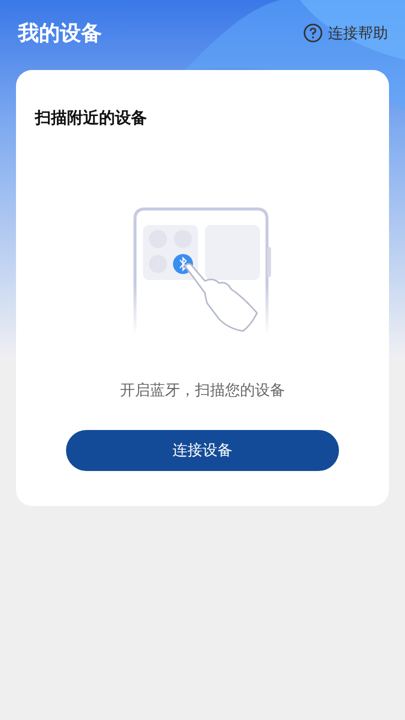 This screenshot has width=405, height=720. I want to click on bluetooth-hint: 开启蓝牙，扫描您的设备, so click(202, 390).